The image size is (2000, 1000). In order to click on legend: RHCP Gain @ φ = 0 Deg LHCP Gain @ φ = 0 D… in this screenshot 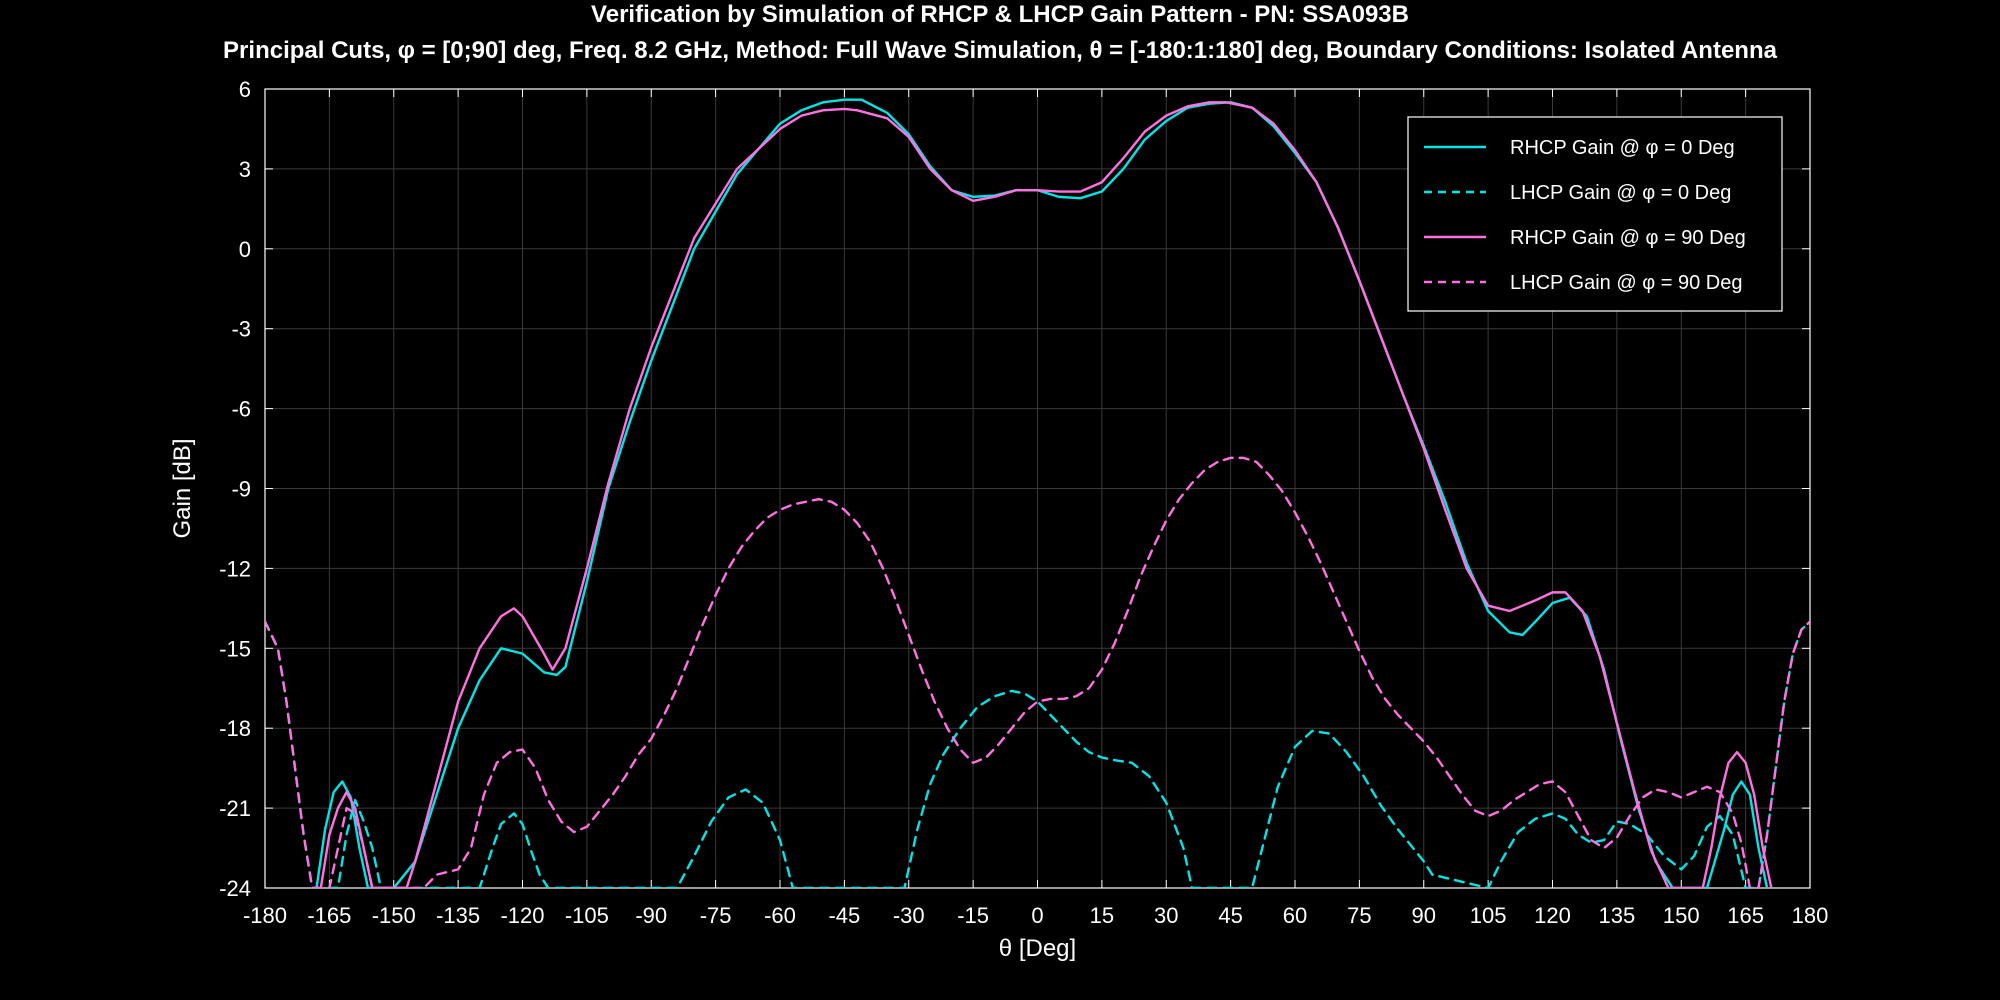, I will do `click(1595, 214)`.